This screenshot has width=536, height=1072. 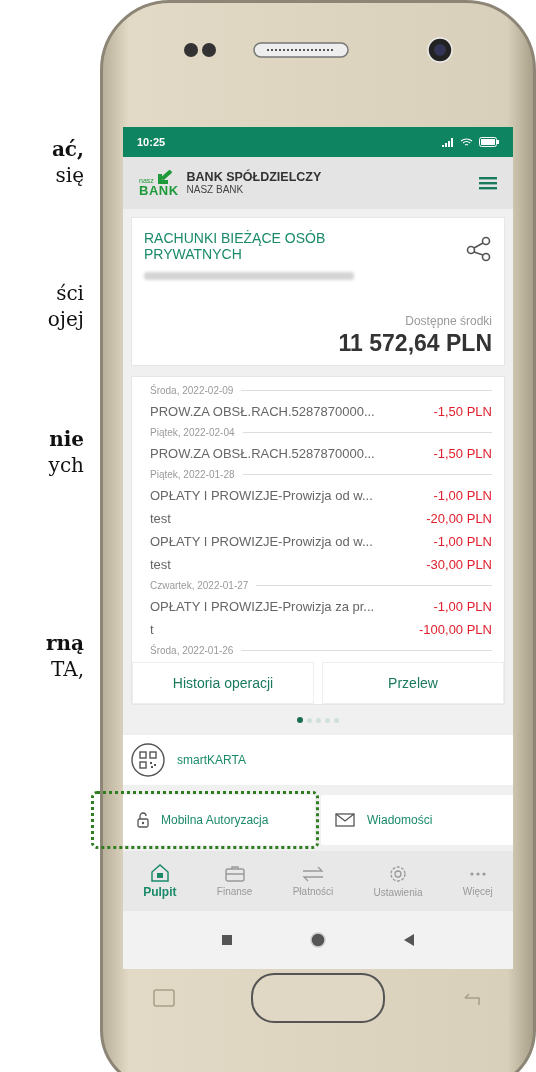 What do you see at coordinates (143, 820) in the screenshot?
I see `padlock-icon` at bounding box center [143, 820].